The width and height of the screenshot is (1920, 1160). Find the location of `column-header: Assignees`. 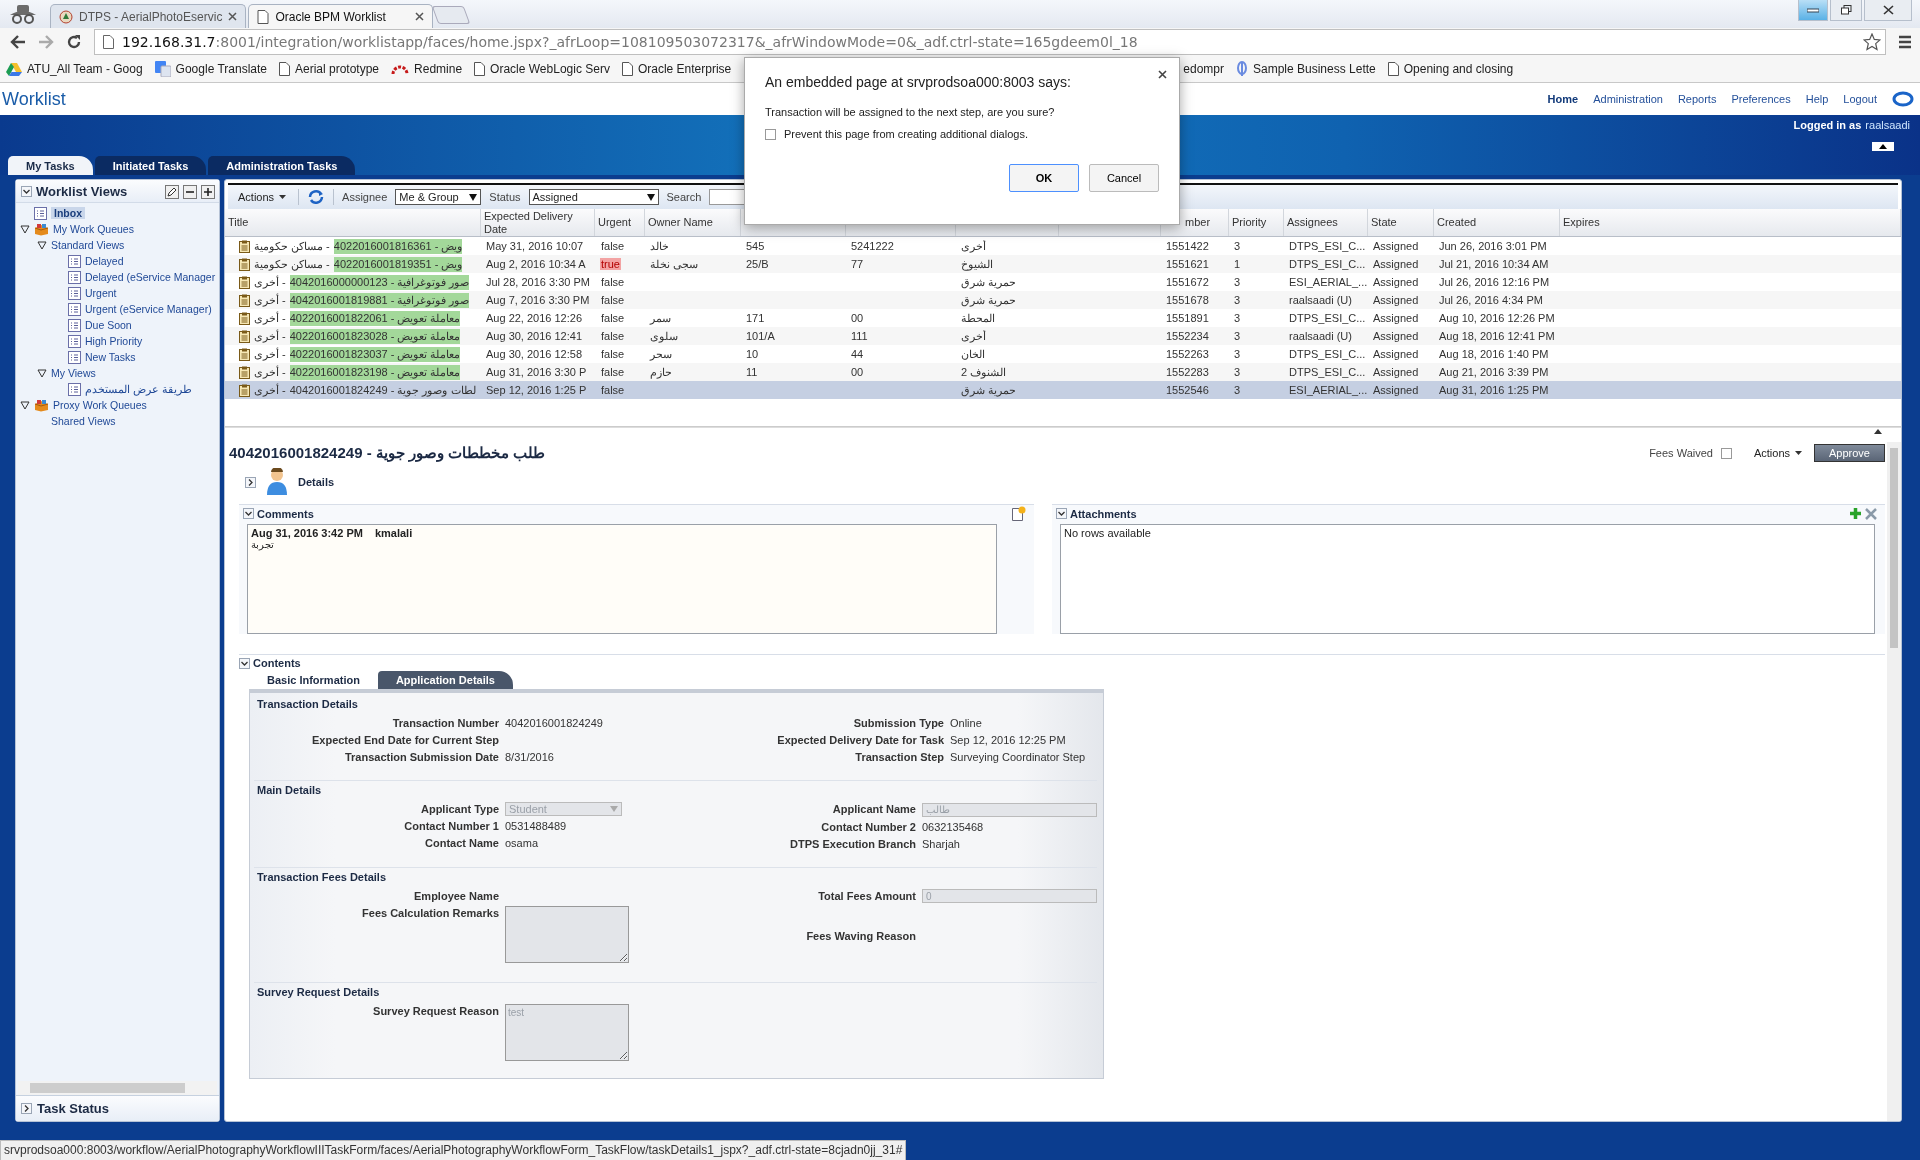

column-header: Assignees is located at coordinates (1312, 222).